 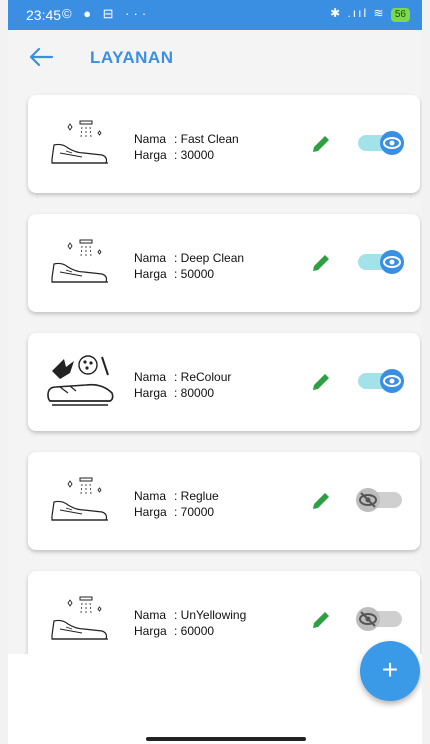 I want to click on add-service-button: +, so click(x=390, y=671).